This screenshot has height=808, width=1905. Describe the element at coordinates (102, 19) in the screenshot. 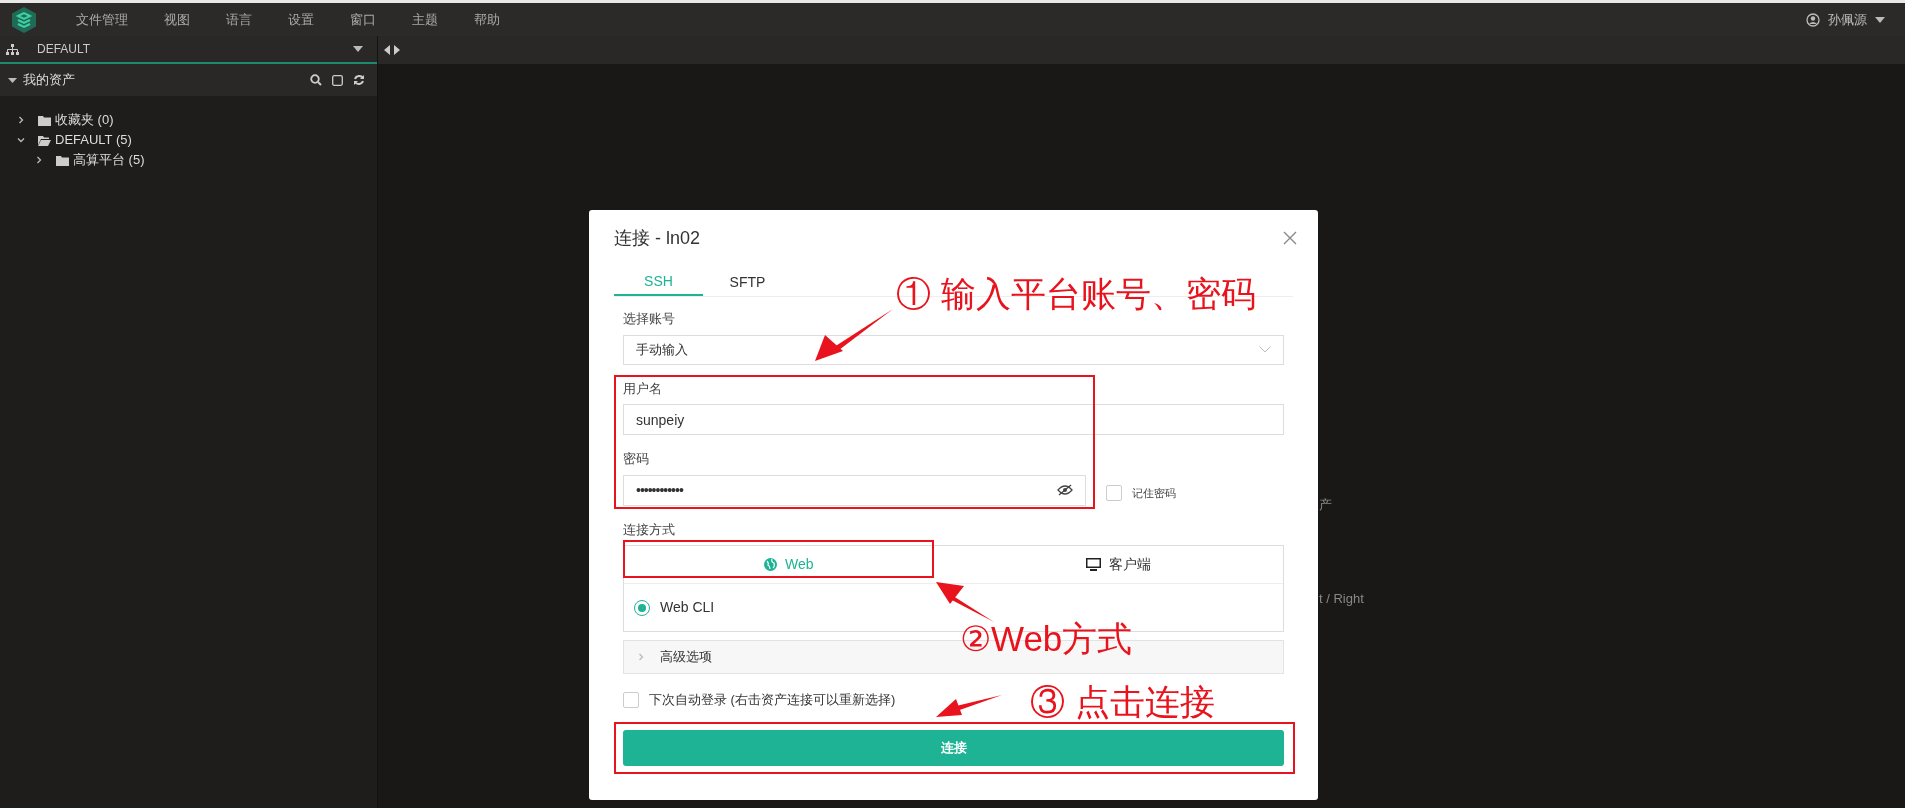

I see `menu-item: 文件管理` at that location.